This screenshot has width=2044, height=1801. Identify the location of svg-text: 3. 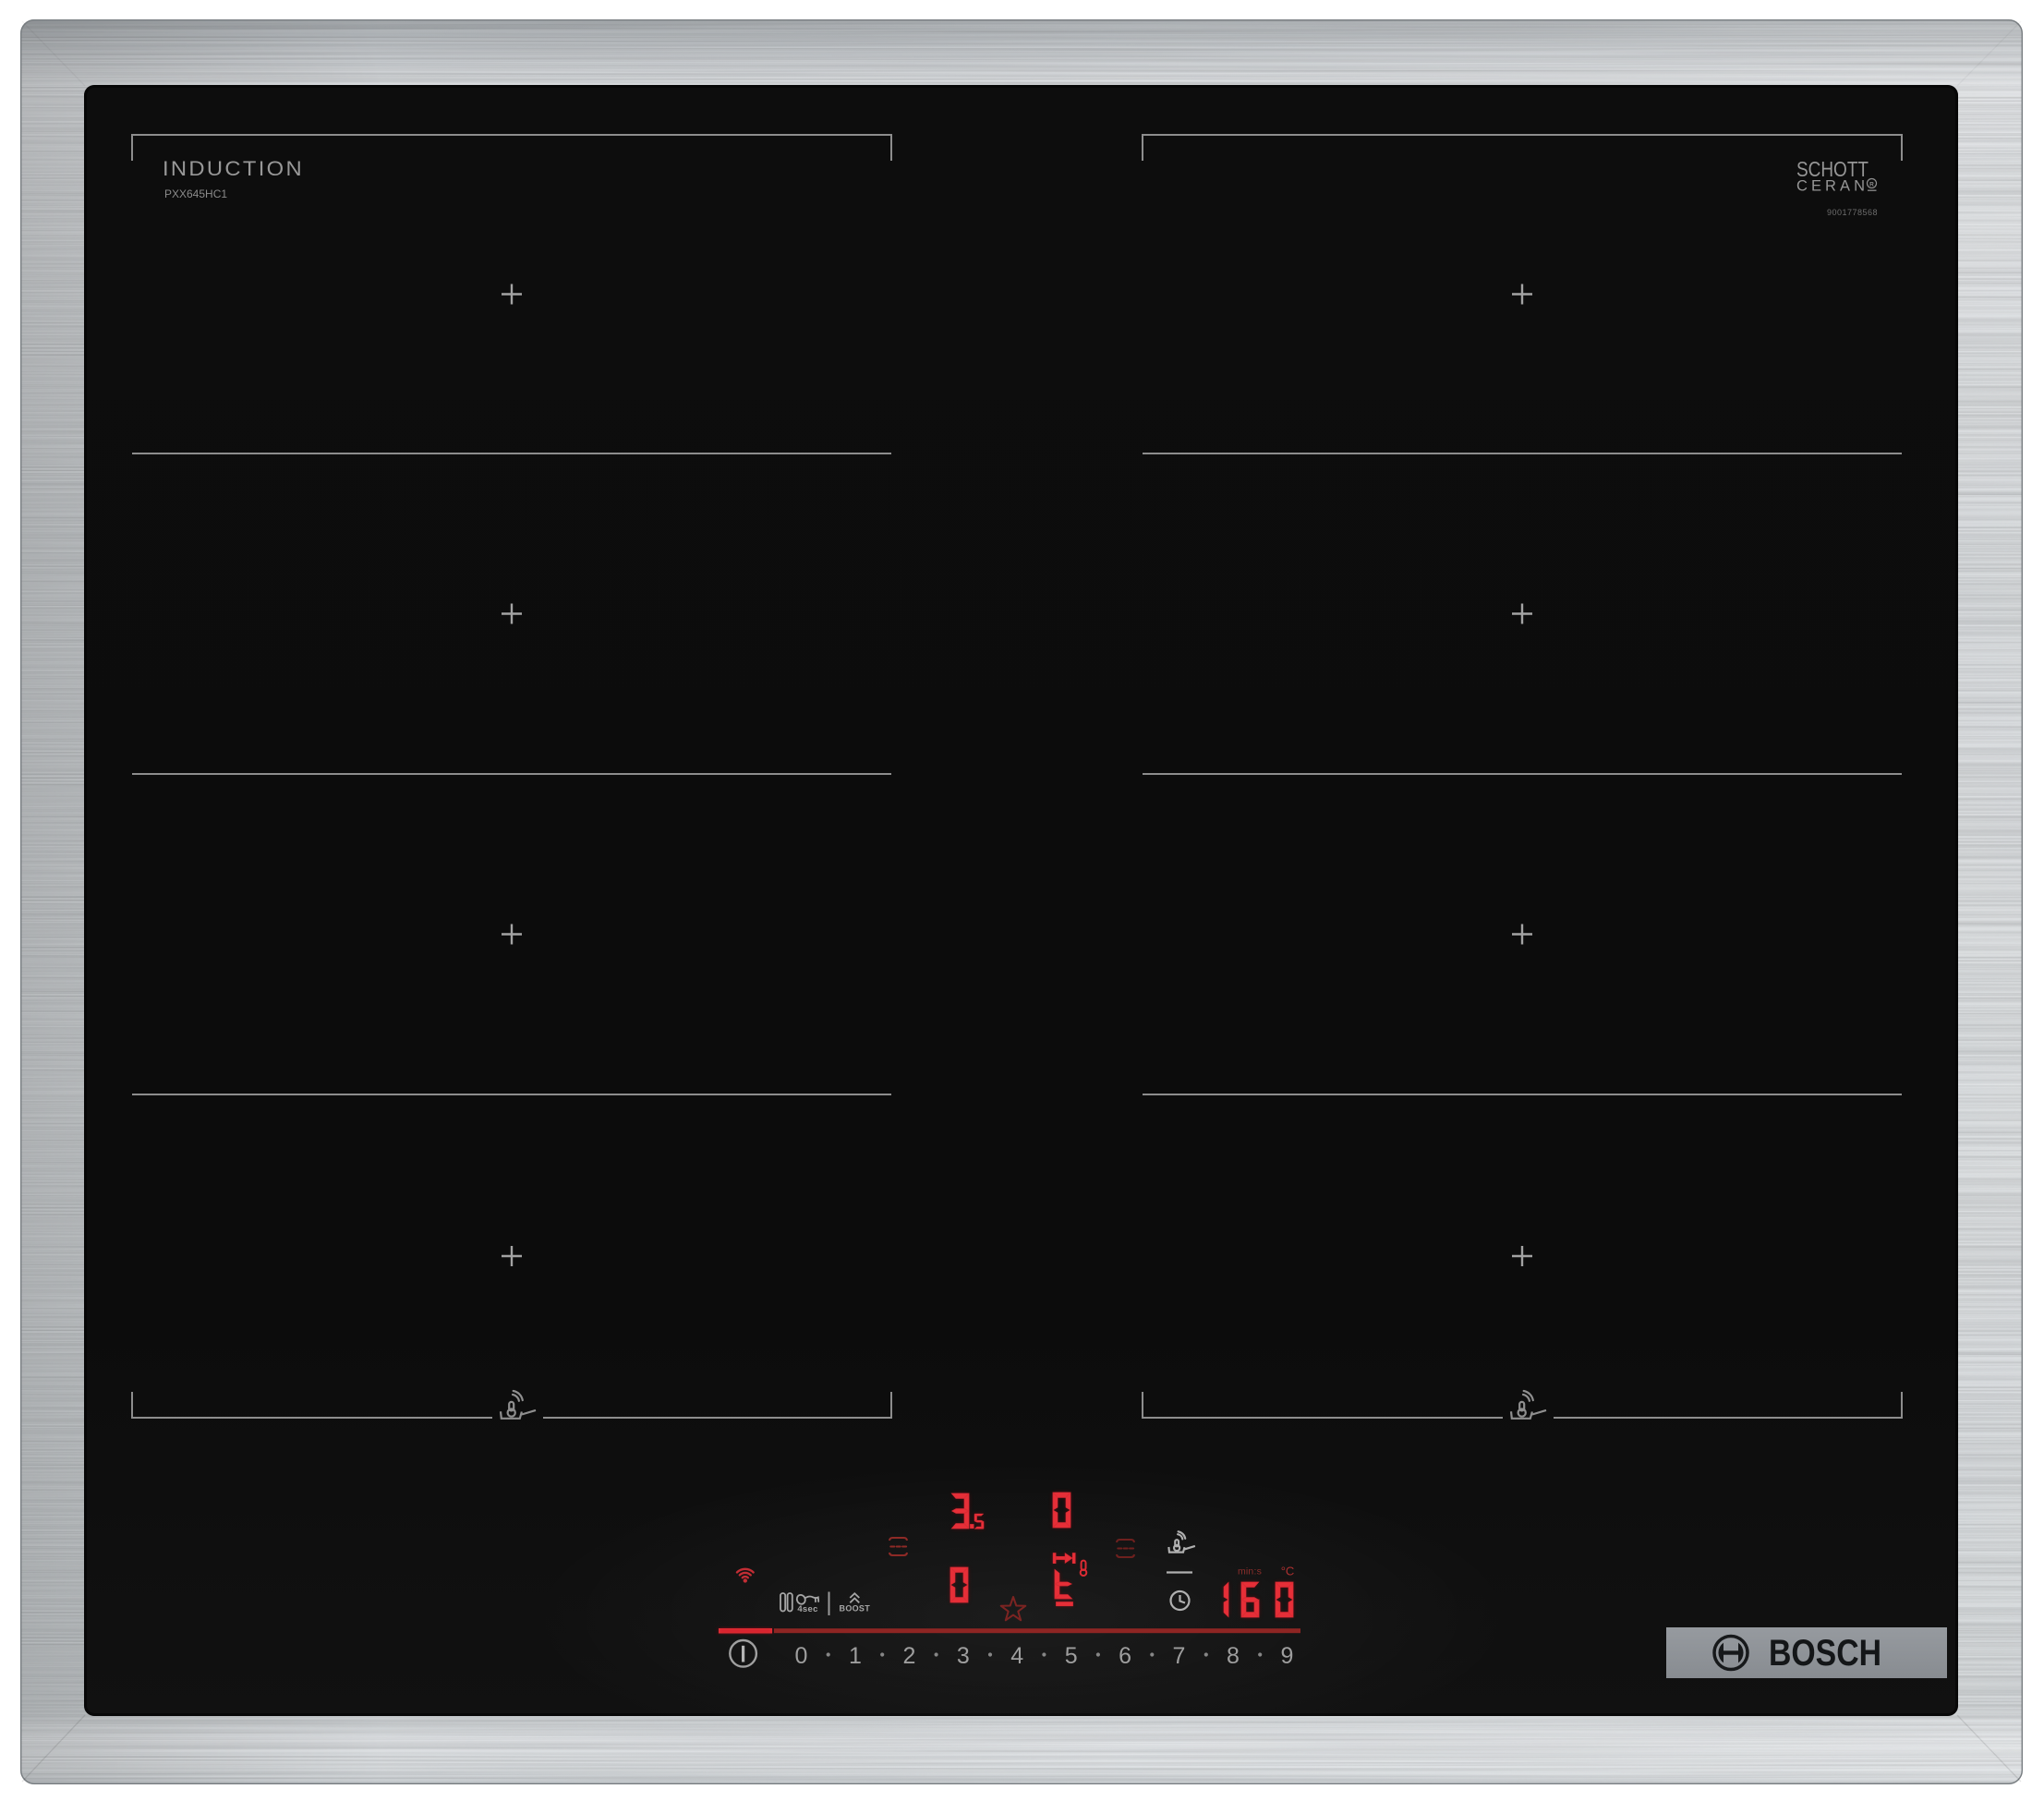
(964, 1656).